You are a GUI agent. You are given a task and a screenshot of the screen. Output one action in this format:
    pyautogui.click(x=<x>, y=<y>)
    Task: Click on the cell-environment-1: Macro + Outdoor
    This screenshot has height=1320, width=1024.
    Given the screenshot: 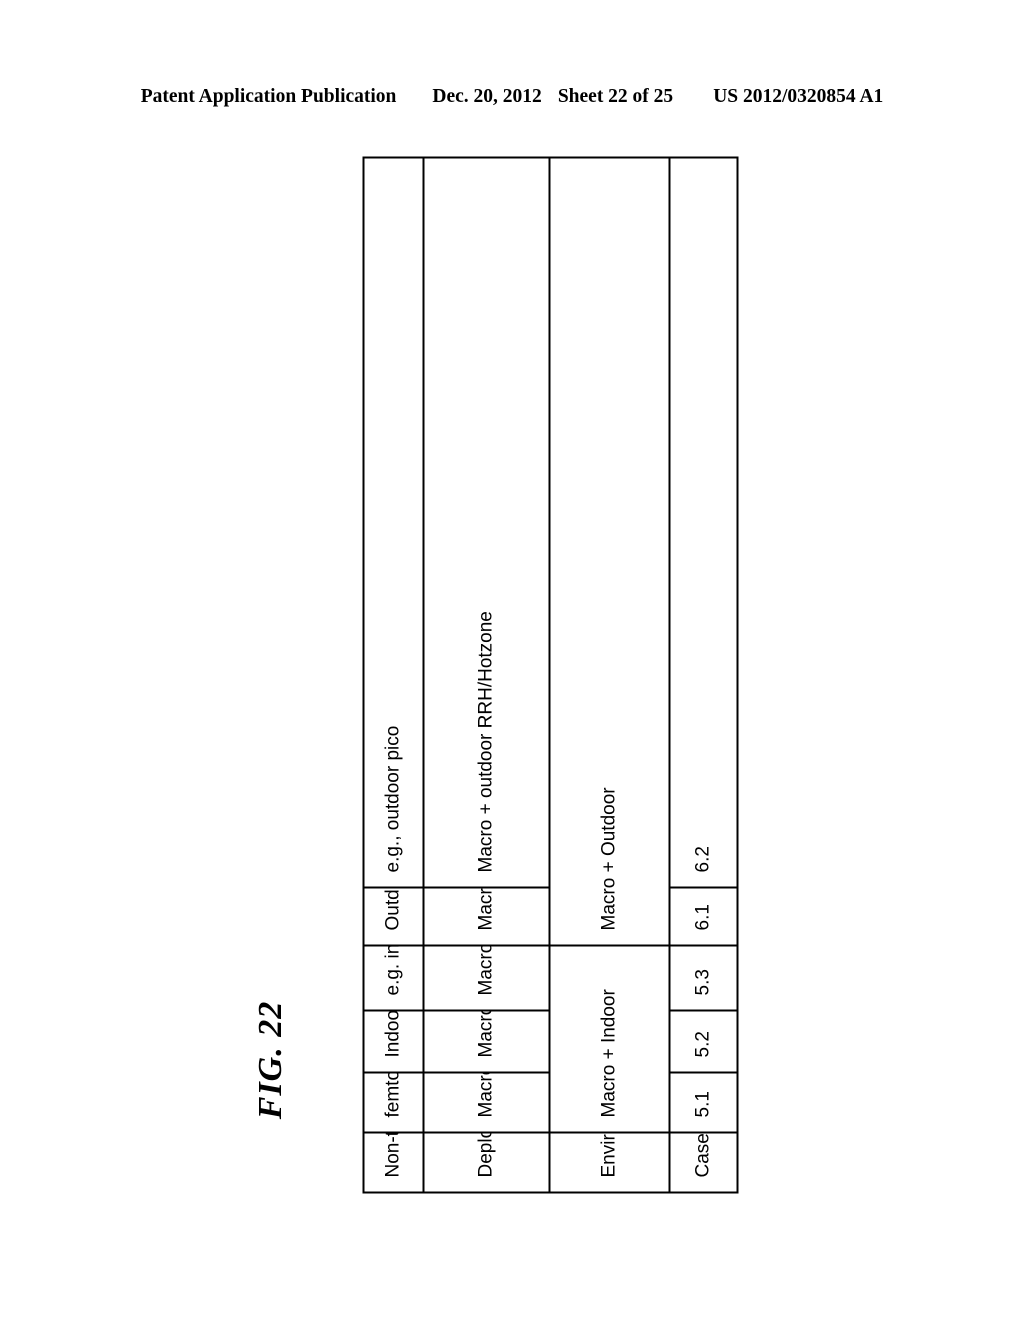 What is the action you would take?
    pyautogui.click(x=609, y=551)
    